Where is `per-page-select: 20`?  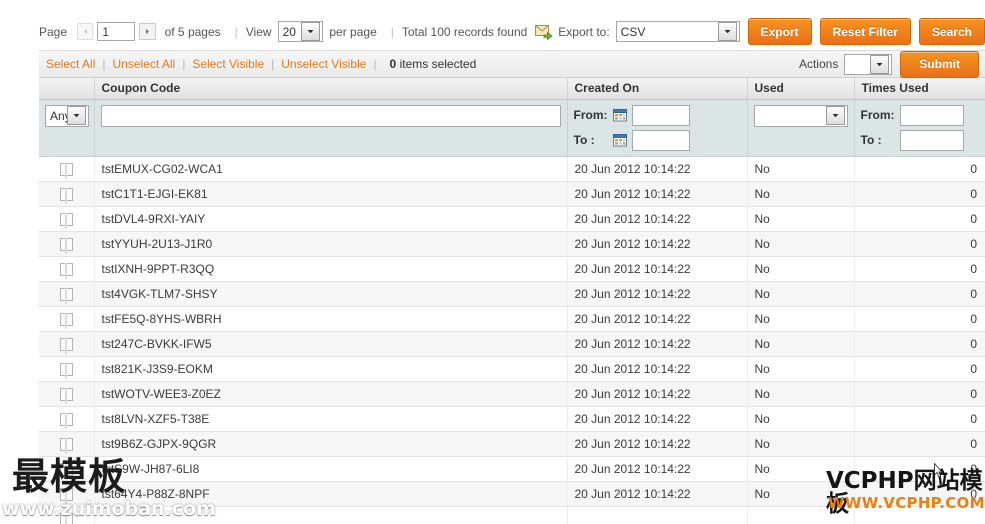 per-page-select: 20 is located at coordinates (300, 31).